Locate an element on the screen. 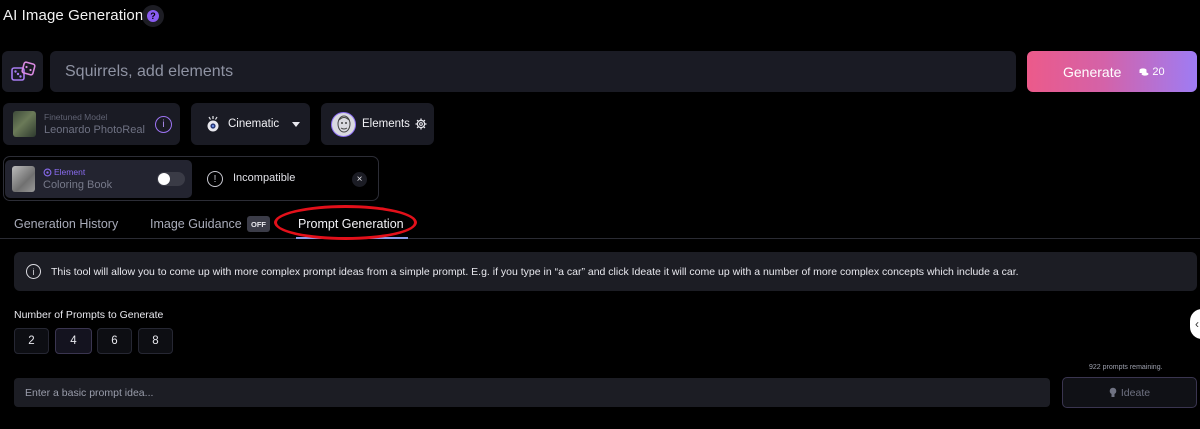  prompts-remaining: 922 prompts remaining. is located at coordinates (1126, 367).